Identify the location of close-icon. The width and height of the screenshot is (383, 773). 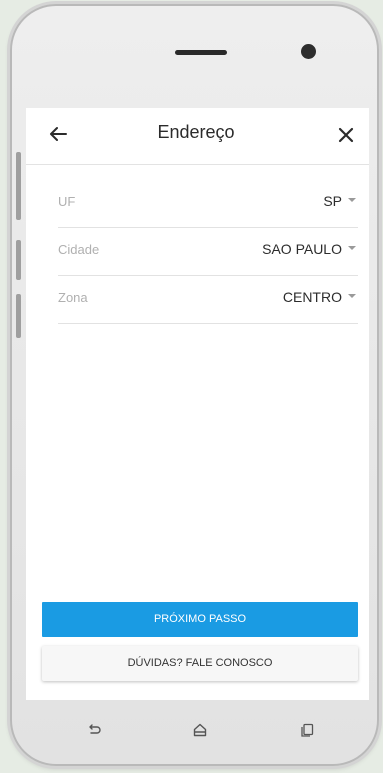
(346, 135).